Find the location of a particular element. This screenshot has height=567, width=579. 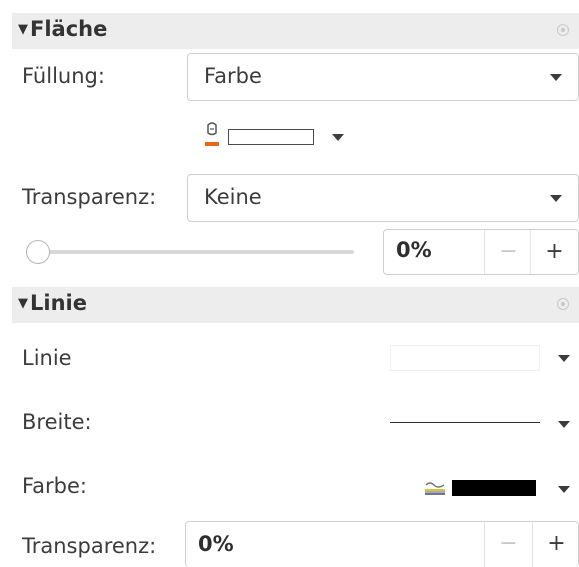

line-style-dropdown is located at coordinates (483, 358).